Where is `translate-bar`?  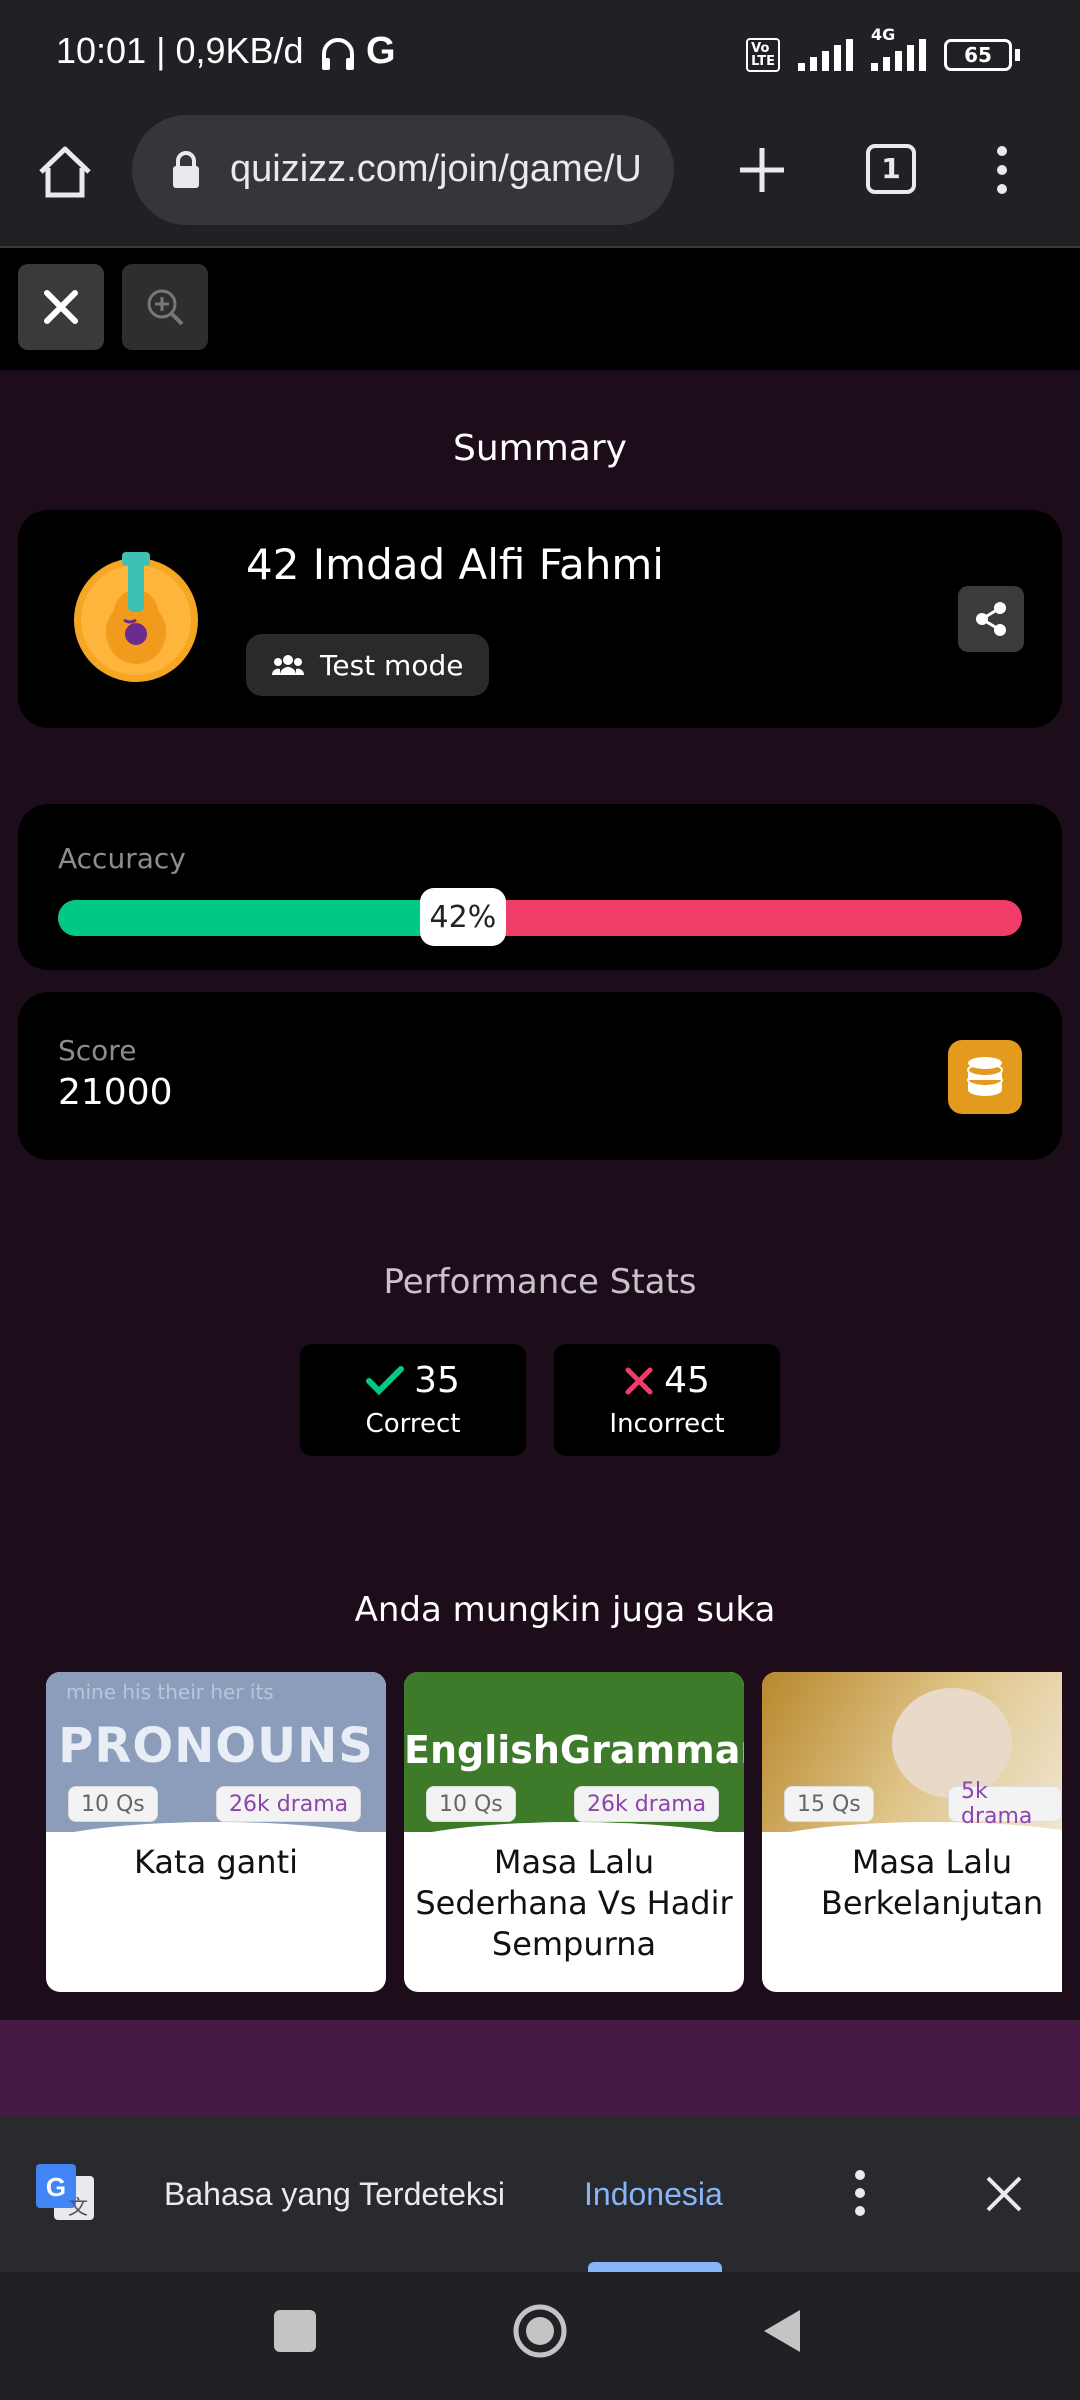 translate-bar is located at coordinates (540, 2194).